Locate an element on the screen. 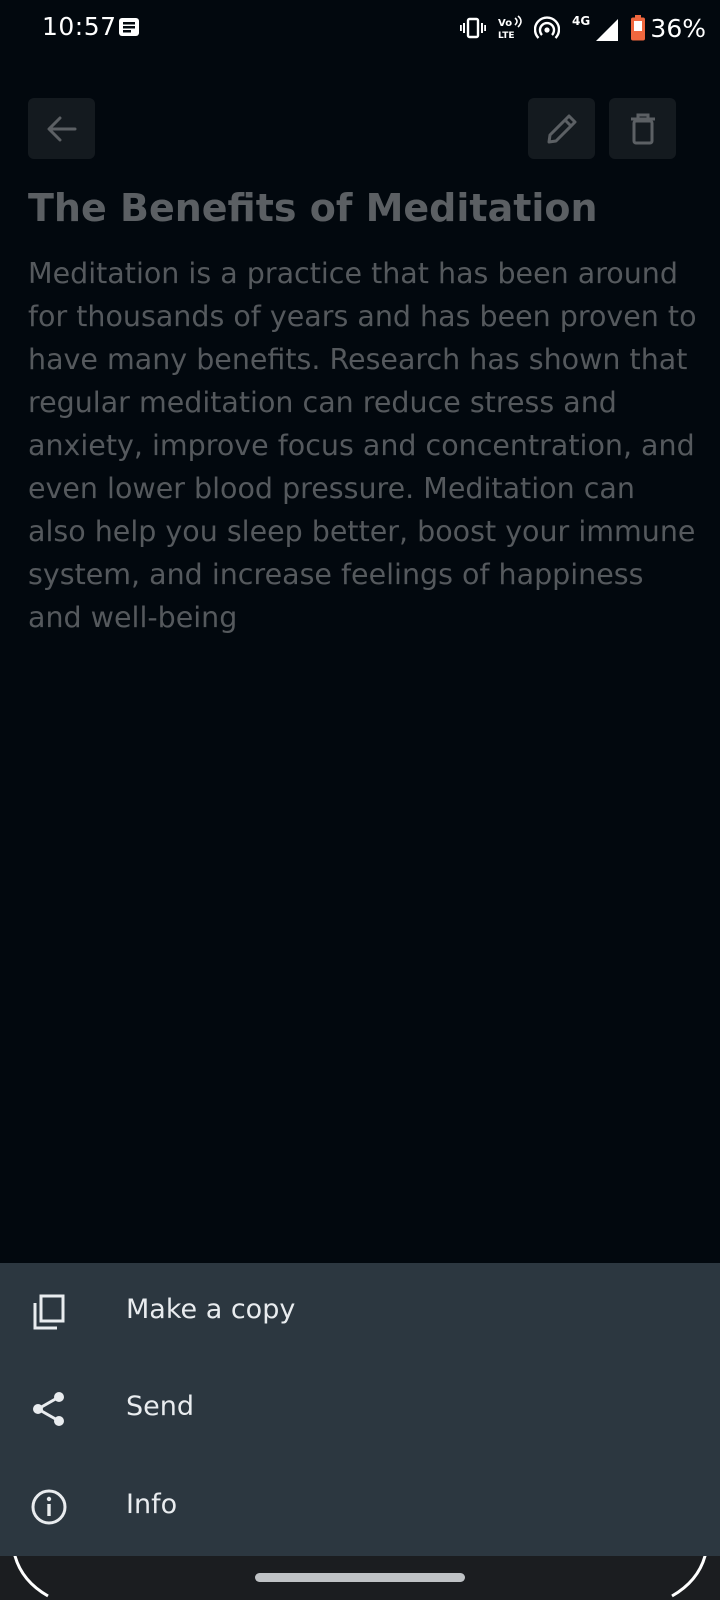 Image resolution: width=720 pixels, height=1600 pixels. menu-item-send: Send is located at coordinates (360, 1408).